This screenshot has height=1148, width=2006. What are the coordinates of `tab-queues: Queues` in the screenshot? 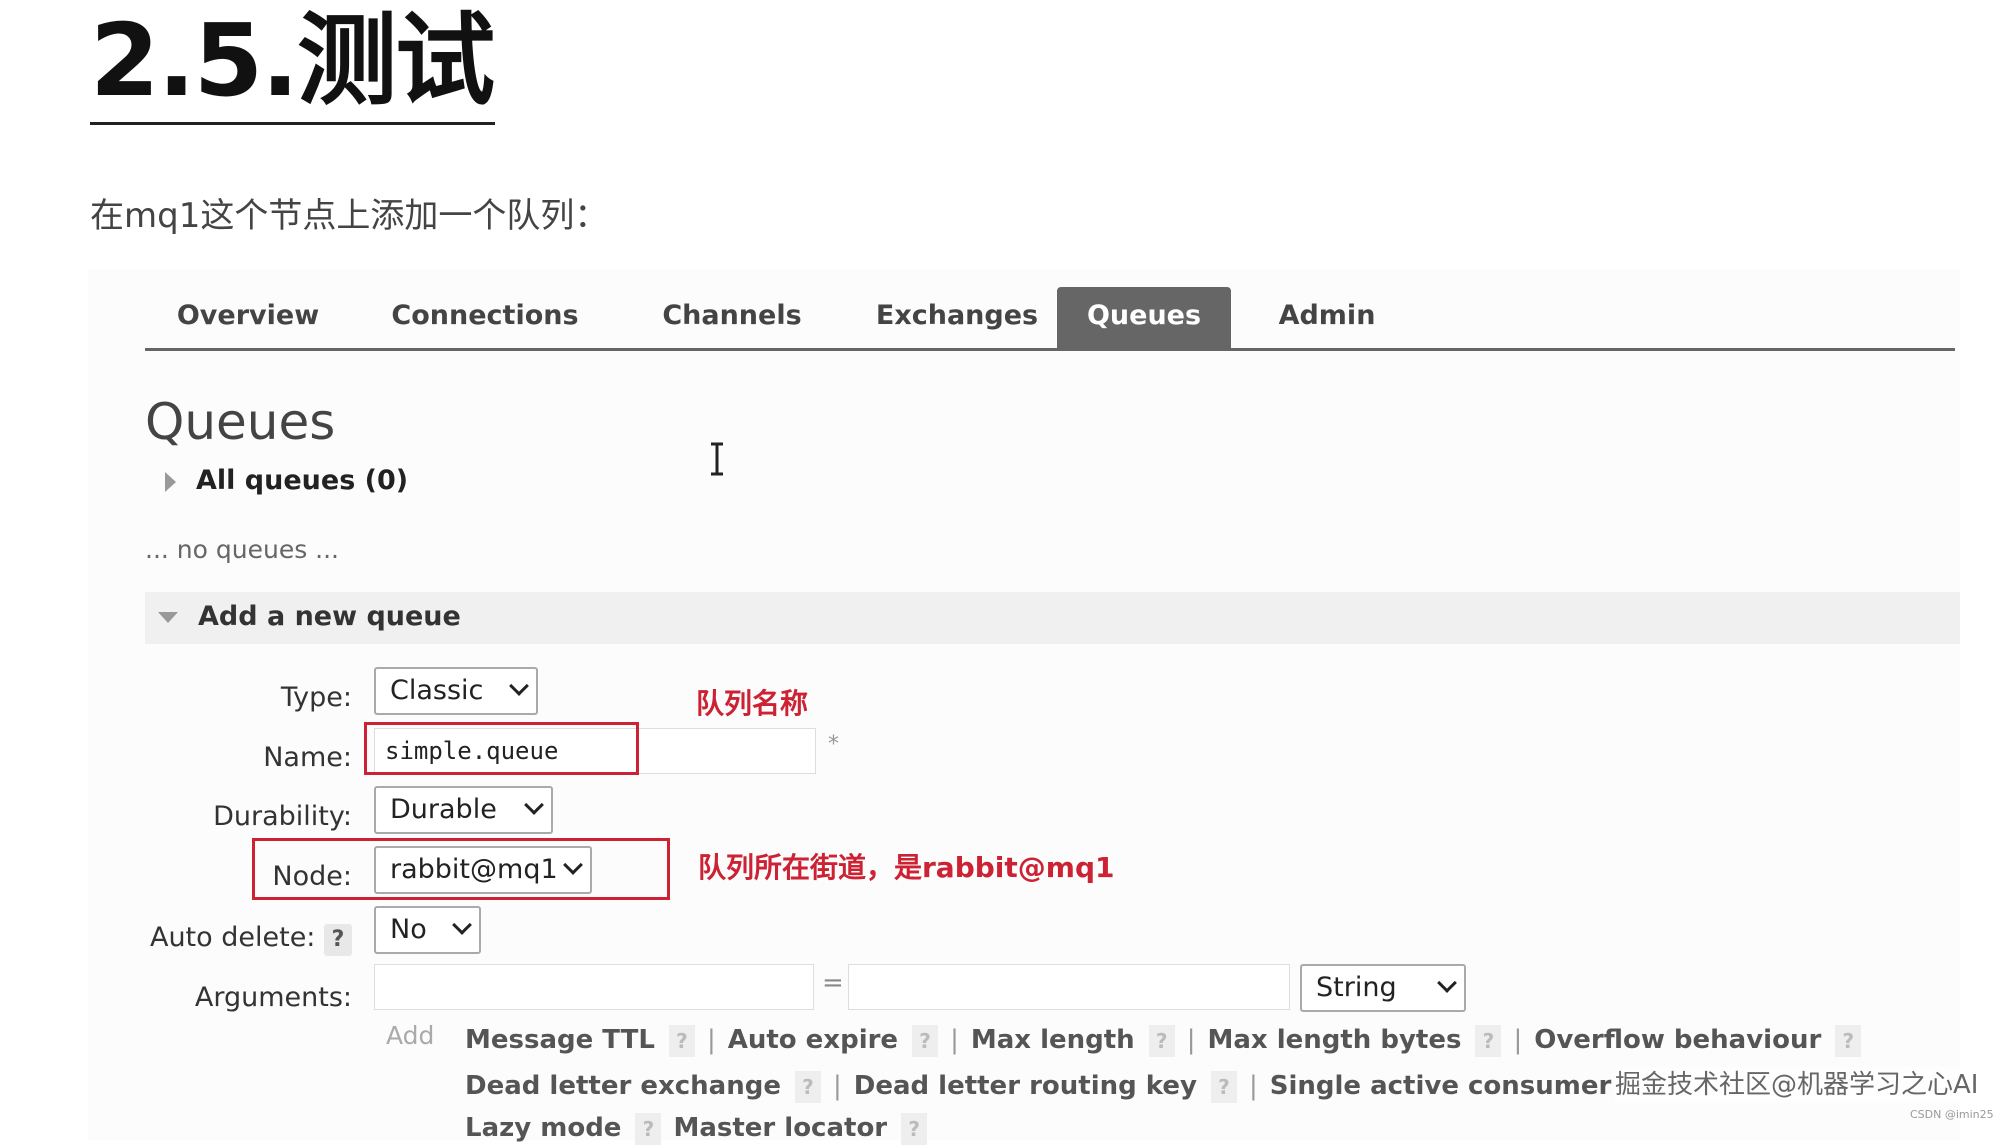 It's located at (1144, 317).